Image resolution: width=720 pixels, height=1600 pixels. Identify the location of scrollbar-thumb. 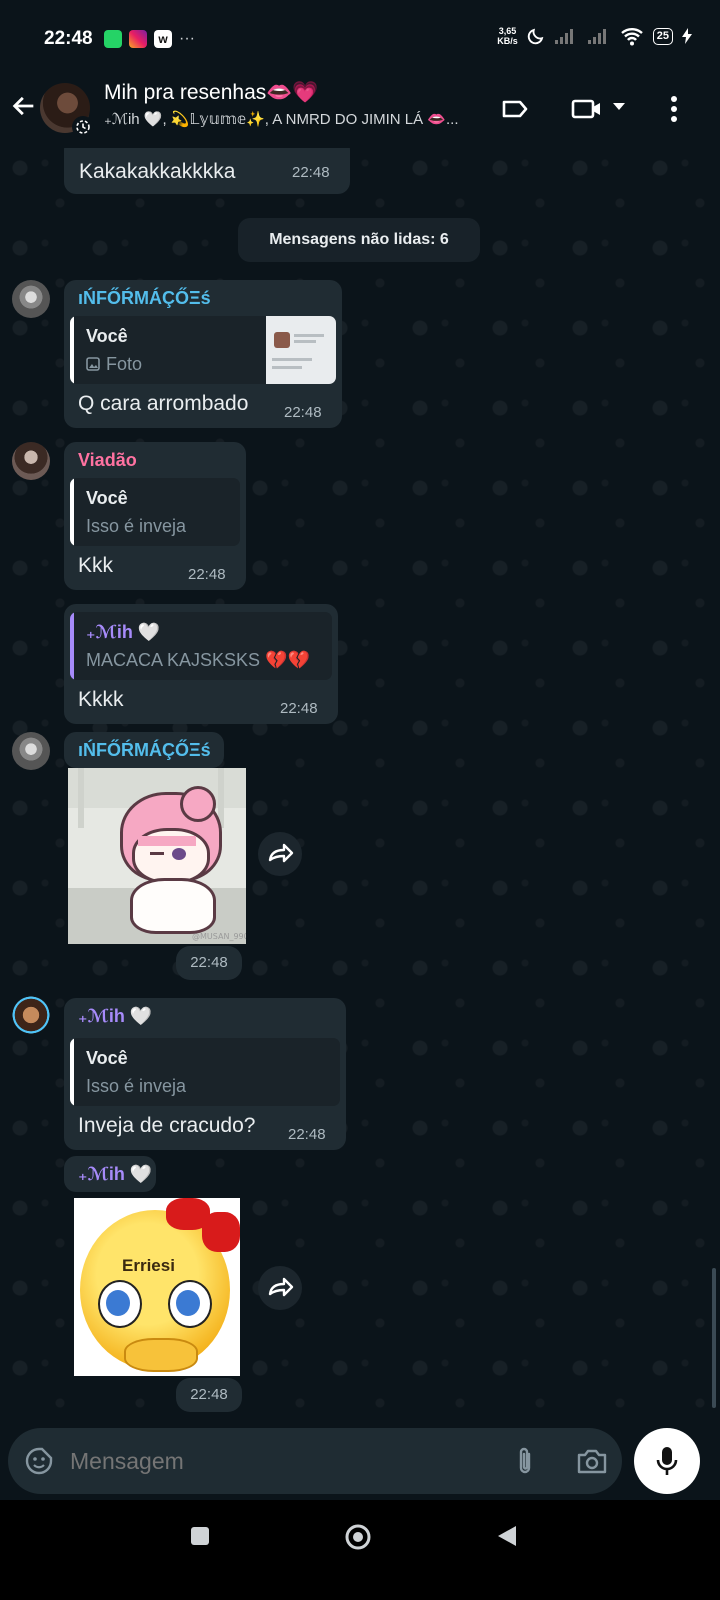
(714, 1338).